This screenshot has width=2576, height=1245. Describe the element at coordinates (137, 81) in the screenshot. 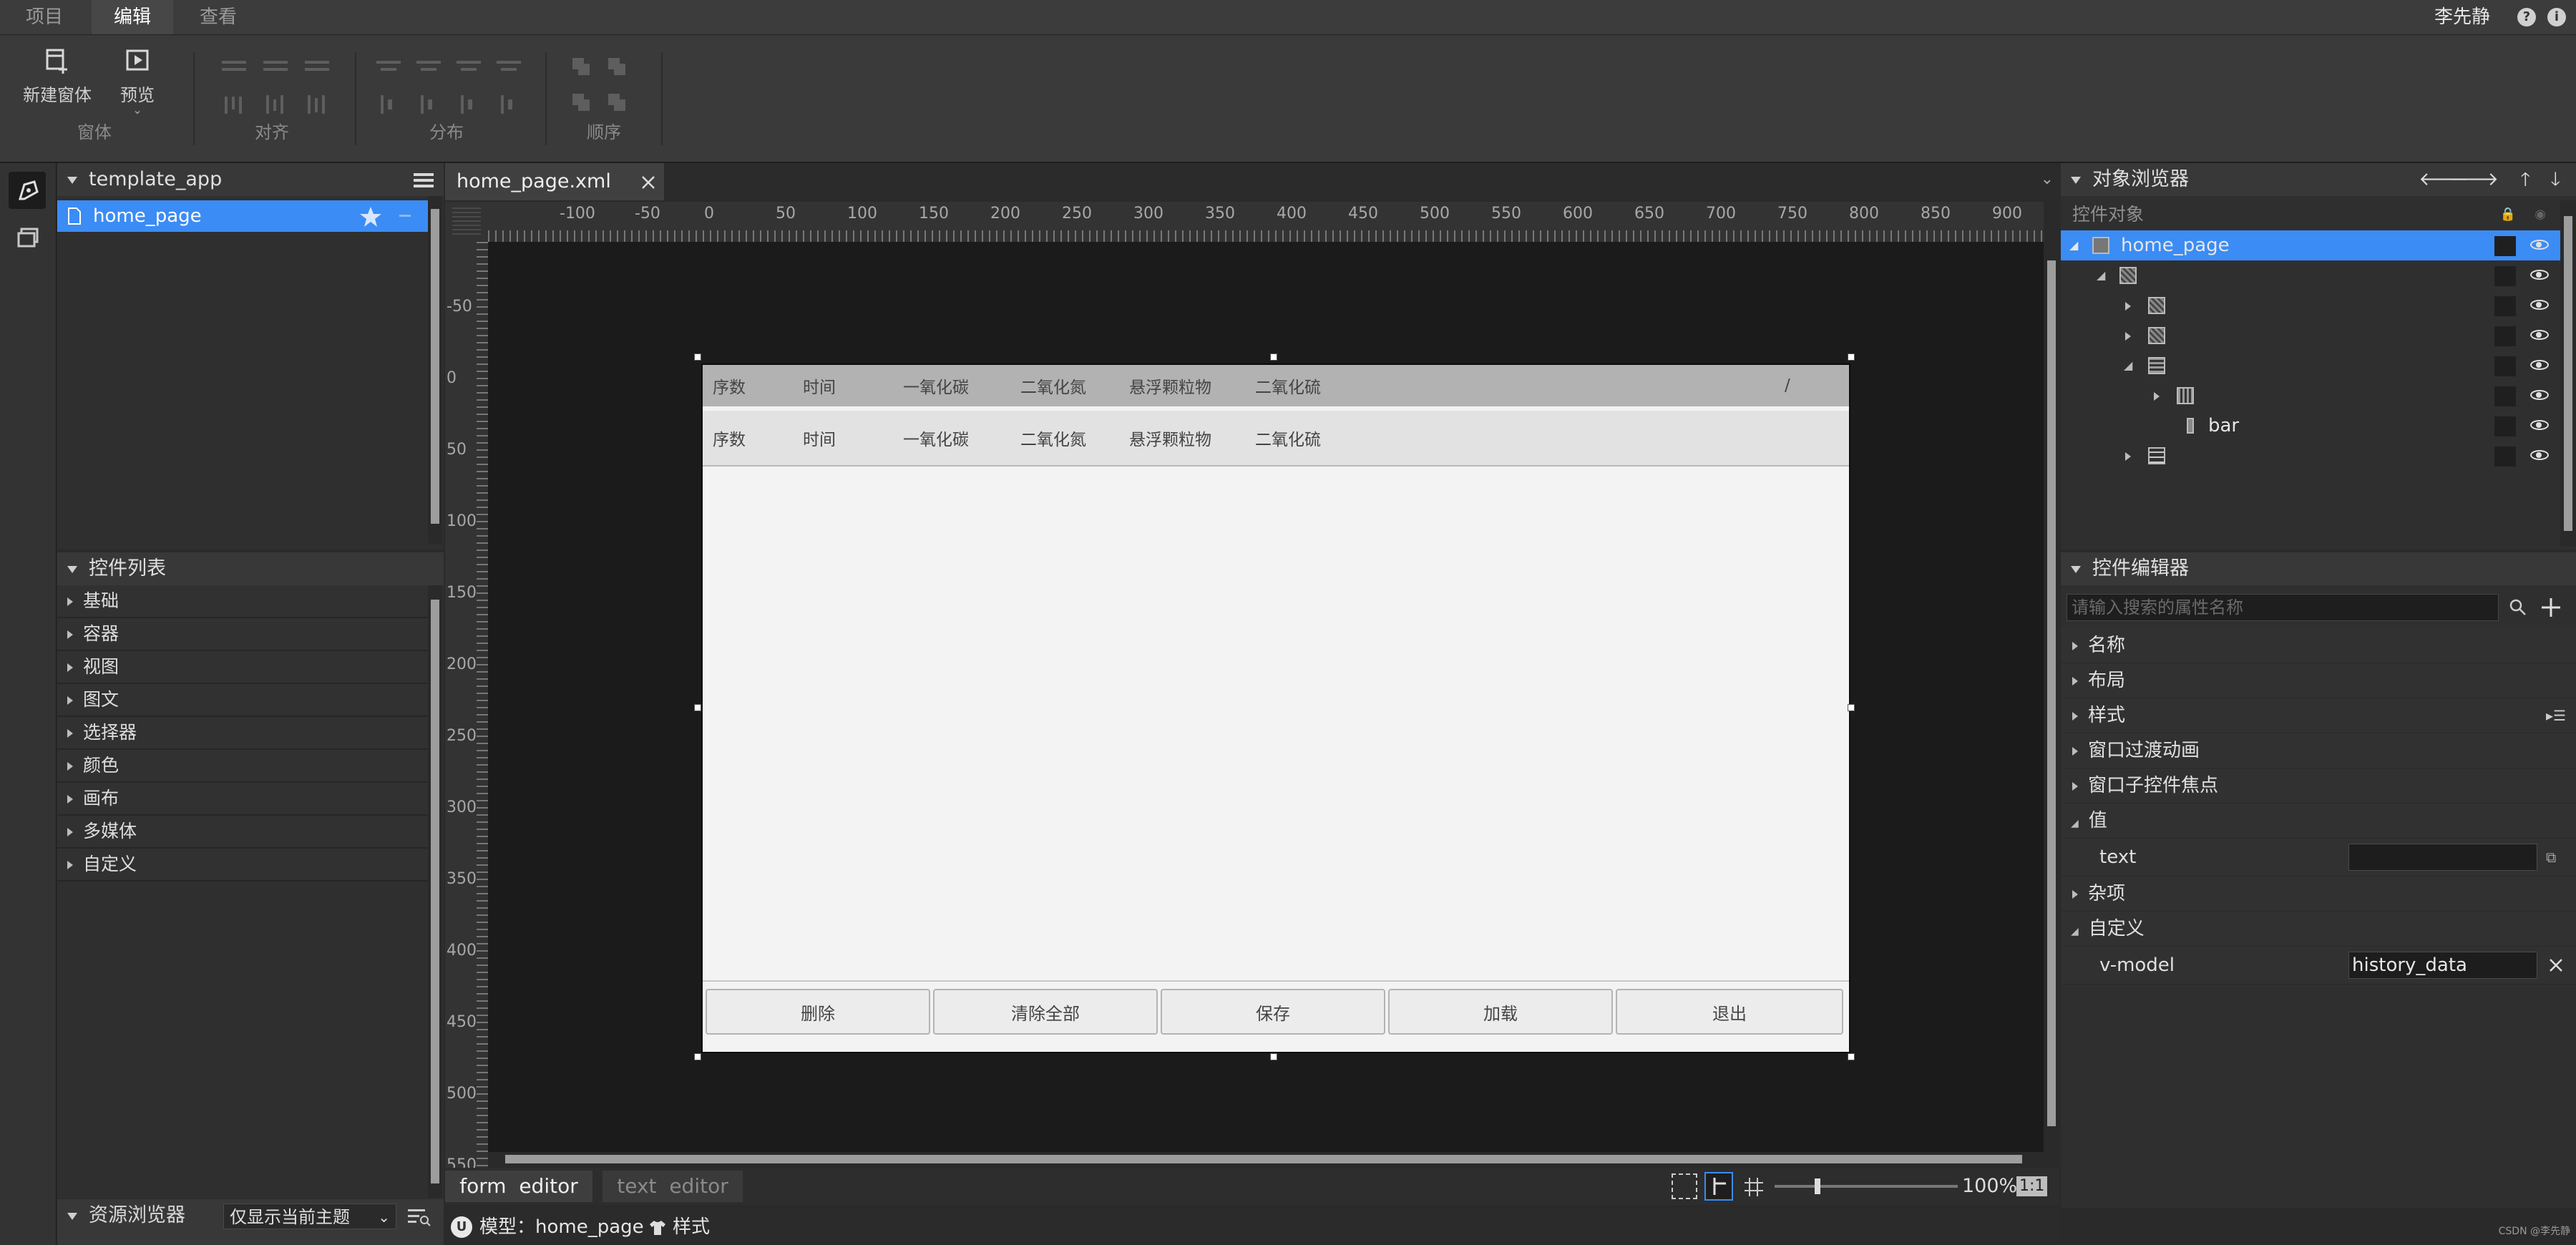

I see `preview-button: 预览 ⌄` at that location.